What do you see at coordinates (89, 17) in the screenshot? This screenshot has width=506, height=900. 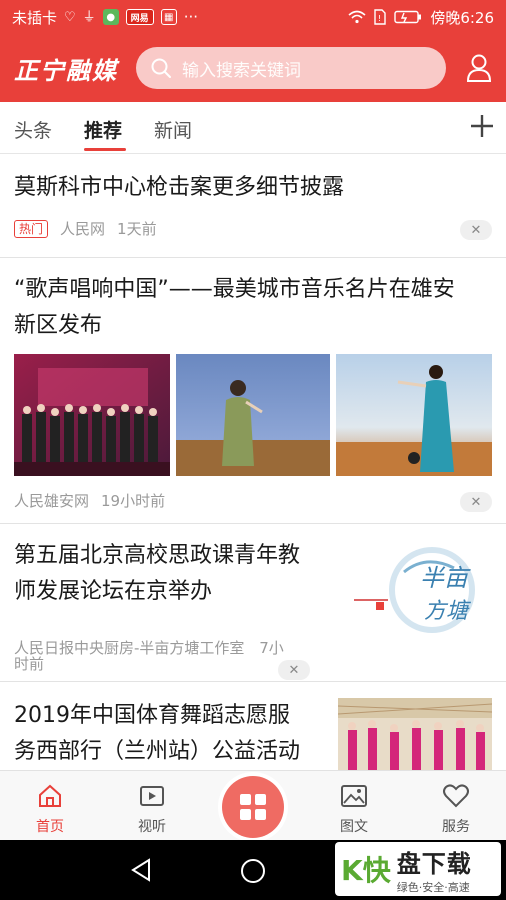 I see `usb-icon: ⏚` at bounding box center [89, 17].